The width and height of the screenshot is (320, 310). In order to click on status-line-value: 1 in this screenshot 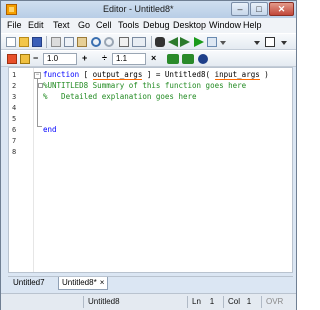, I will do `click(212, 301)`.